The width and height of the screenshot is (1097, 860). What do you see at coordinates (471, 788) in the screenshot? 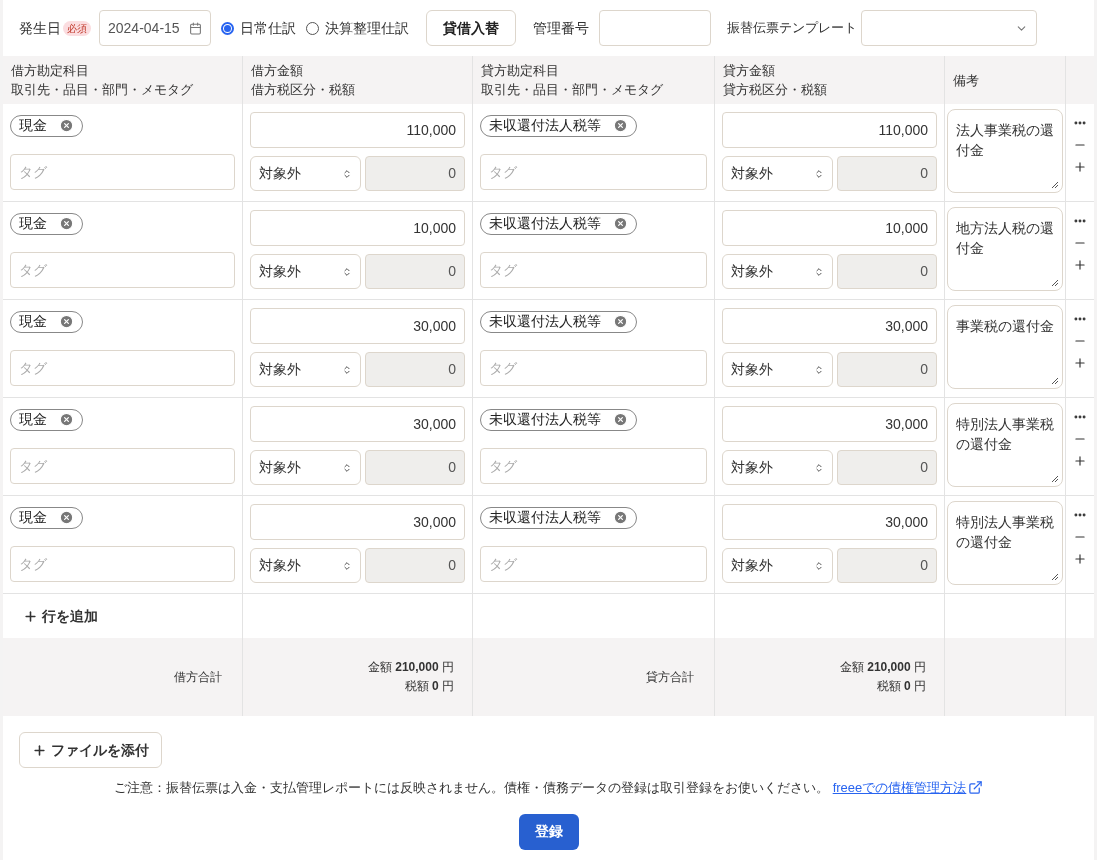
I see `notice-text: ご注意：振替伝票は入金・支払管理レポートには反映されません。債権・債務データの登録は取引登録をお使いください。` at bounding box center [471, 788].